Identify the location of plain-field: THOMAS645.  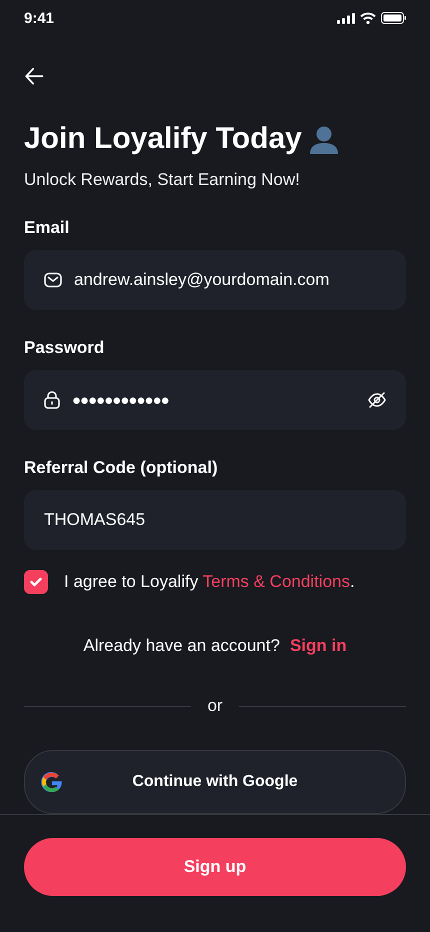
(215, 520).